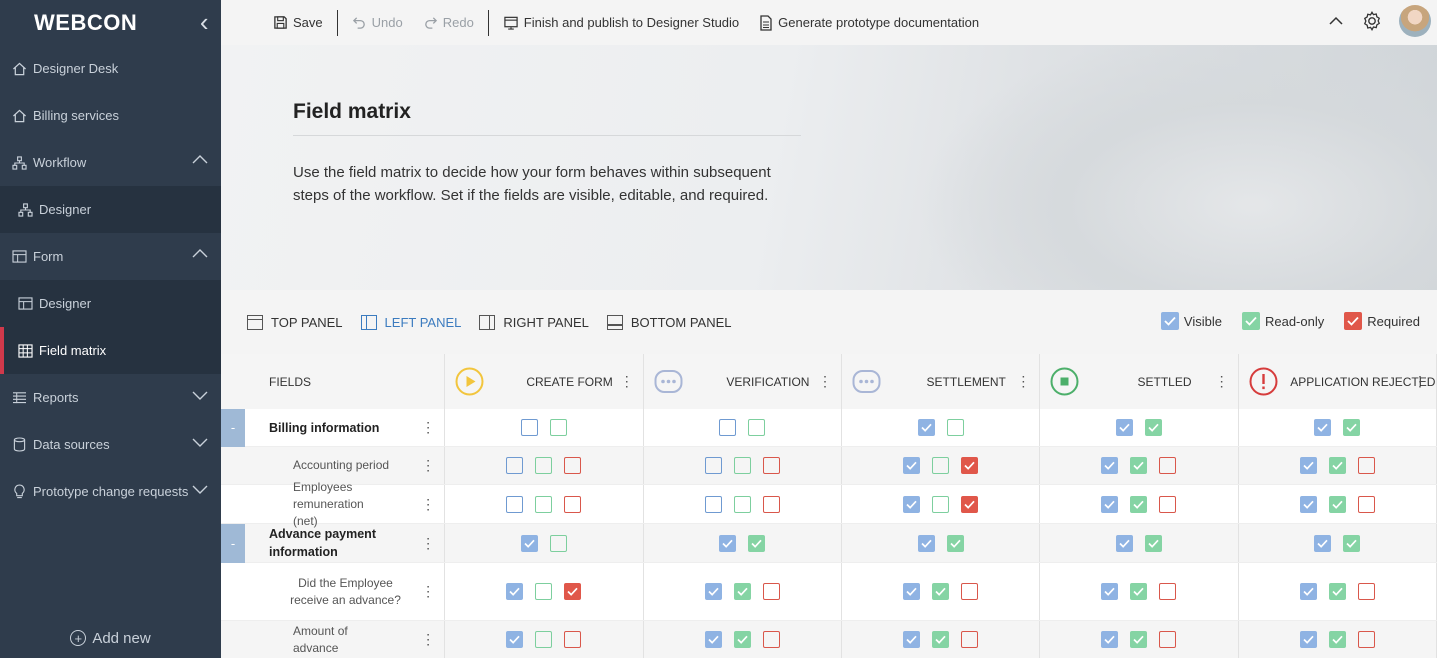  What do you see at coordinates (298, 22) in the screenshot?
I see `save-button: Save` at bounding box center [298, 22].